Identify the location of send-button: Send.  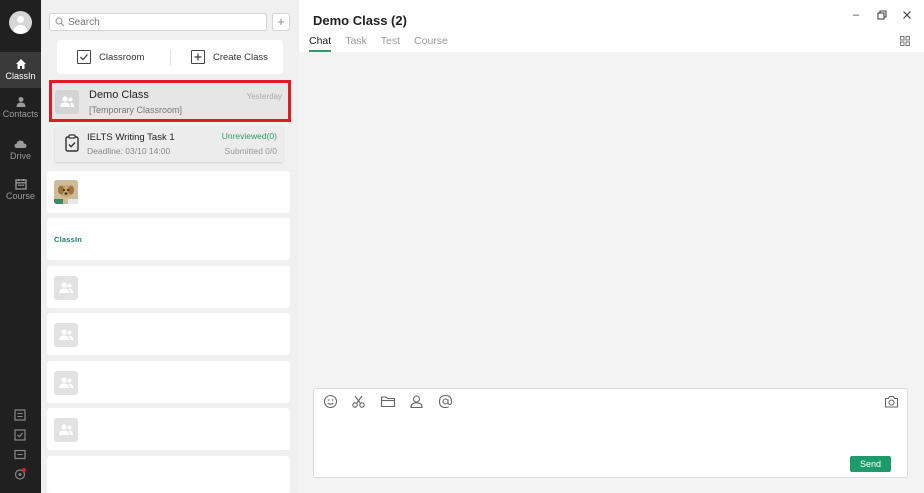
(870, 464).